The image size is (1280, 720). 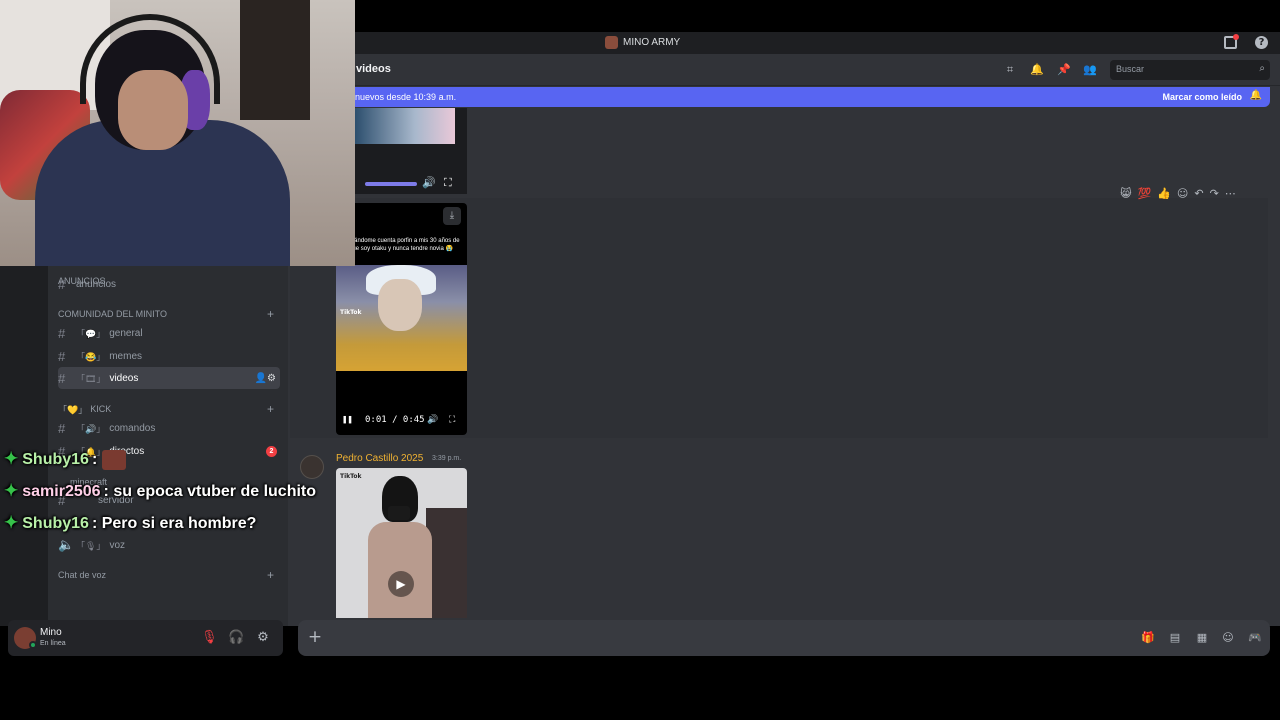 I want to click on message-timestamp: 3:39 p.m., so click(x=447, y=458).